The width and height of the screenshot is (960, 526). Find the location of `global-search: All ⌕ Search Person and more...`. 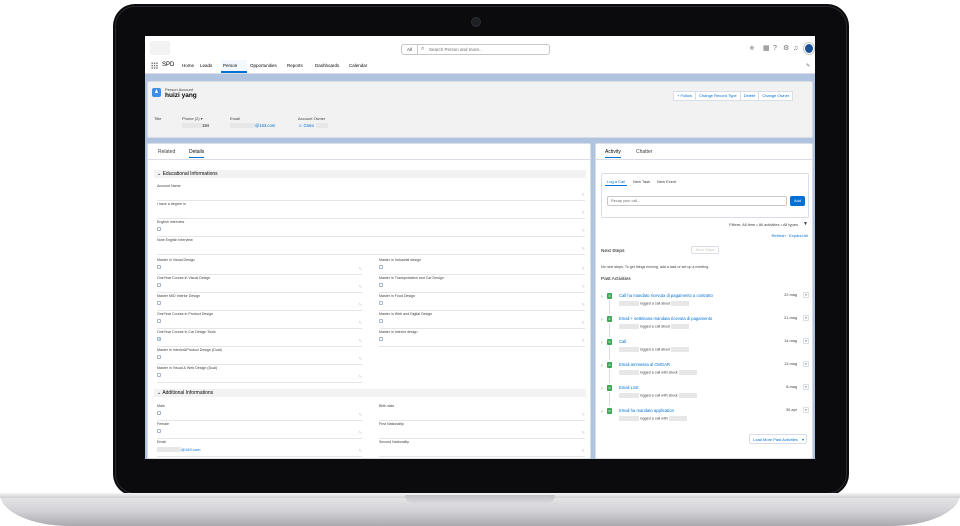

global-search: All ⌕ Search Person and more... is located at coordinates (475, 49).